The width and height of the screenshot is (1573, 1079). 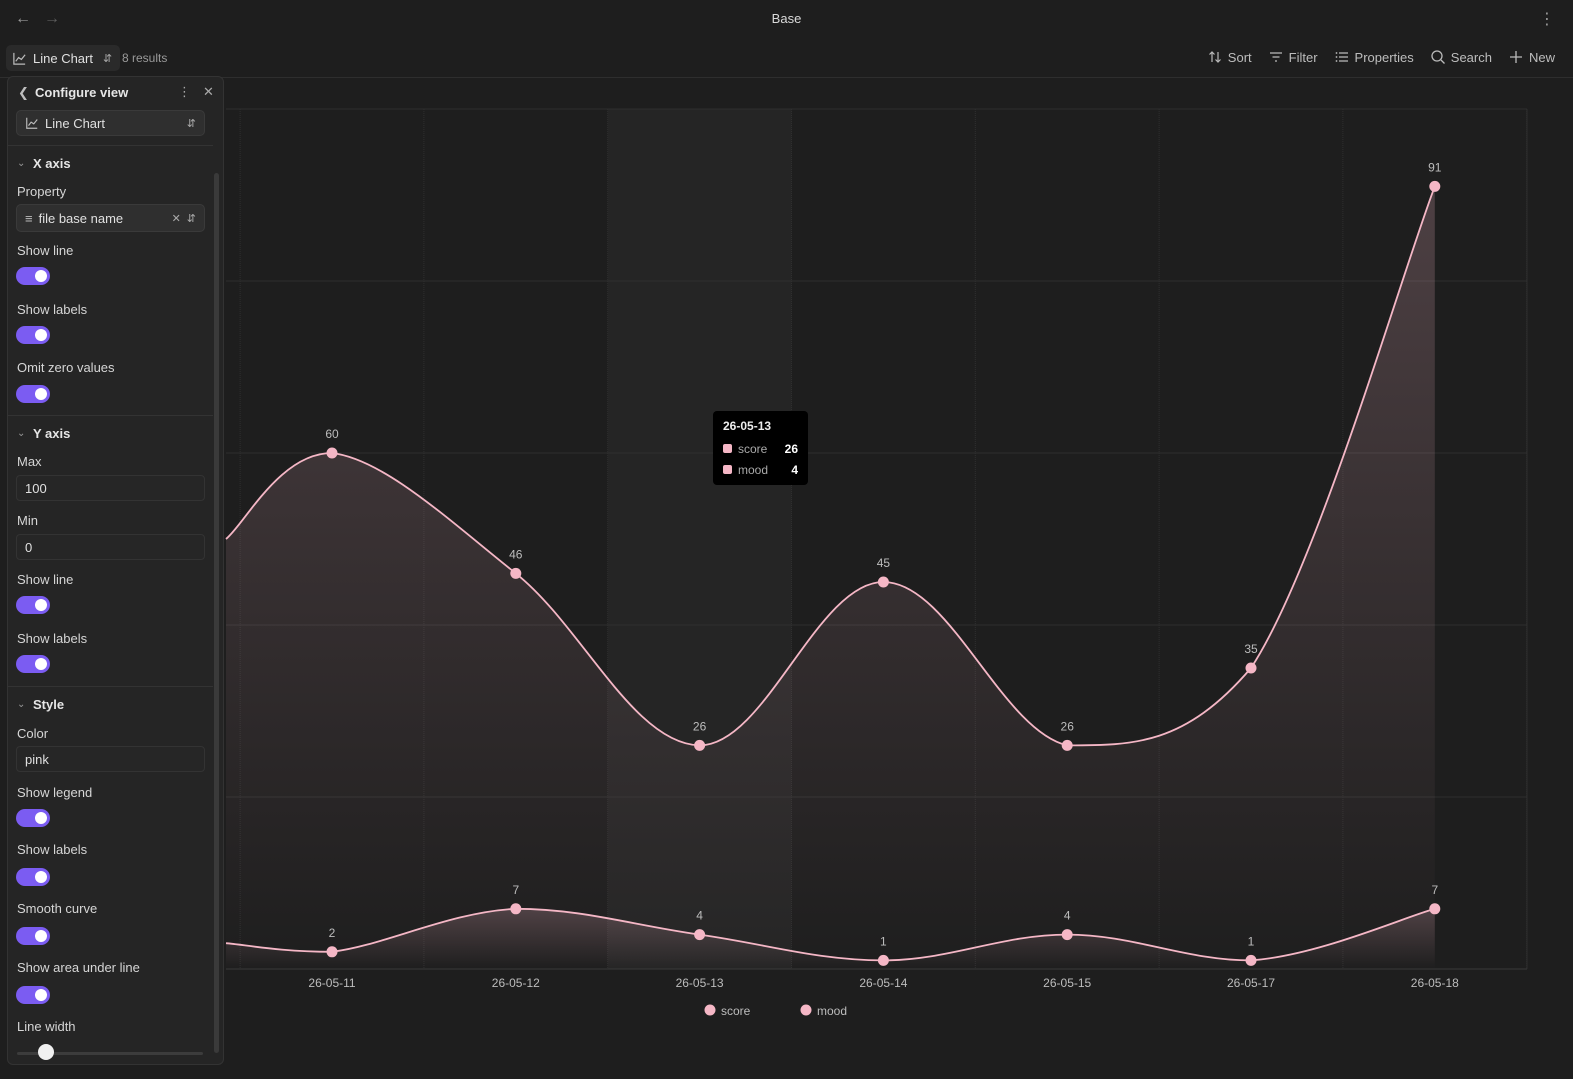 What do you see at coordinates (753, 469) in the screenshot?
I see `tooltip-series-name: mood` at bounding box center [753, 469].